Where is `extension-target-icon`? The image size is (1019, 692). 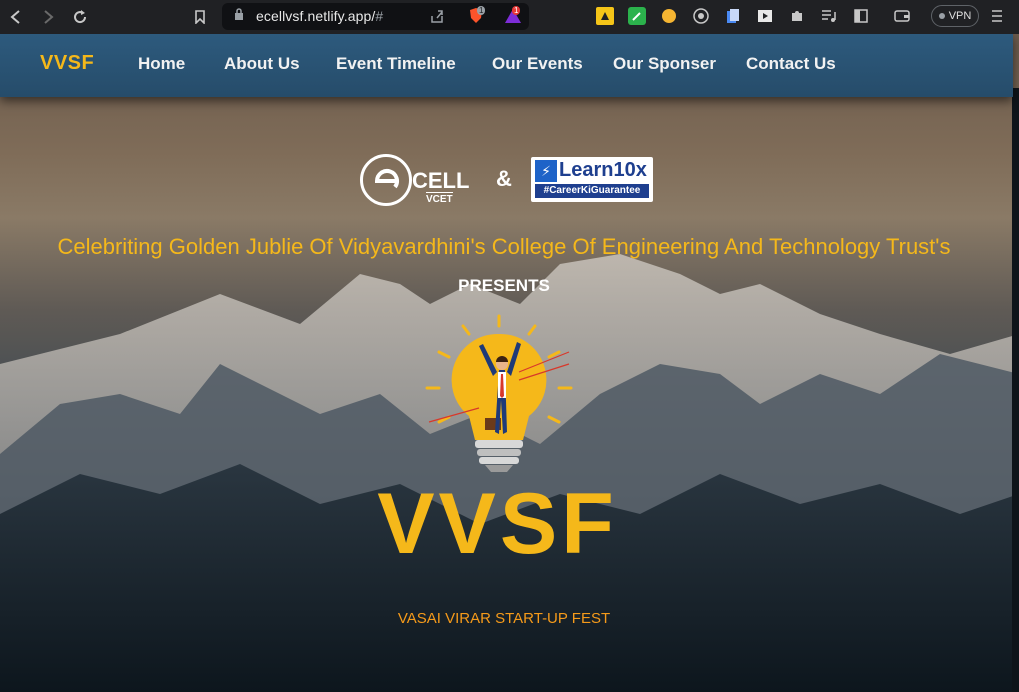 extension-target-icon is located at coordinates (701, 16).